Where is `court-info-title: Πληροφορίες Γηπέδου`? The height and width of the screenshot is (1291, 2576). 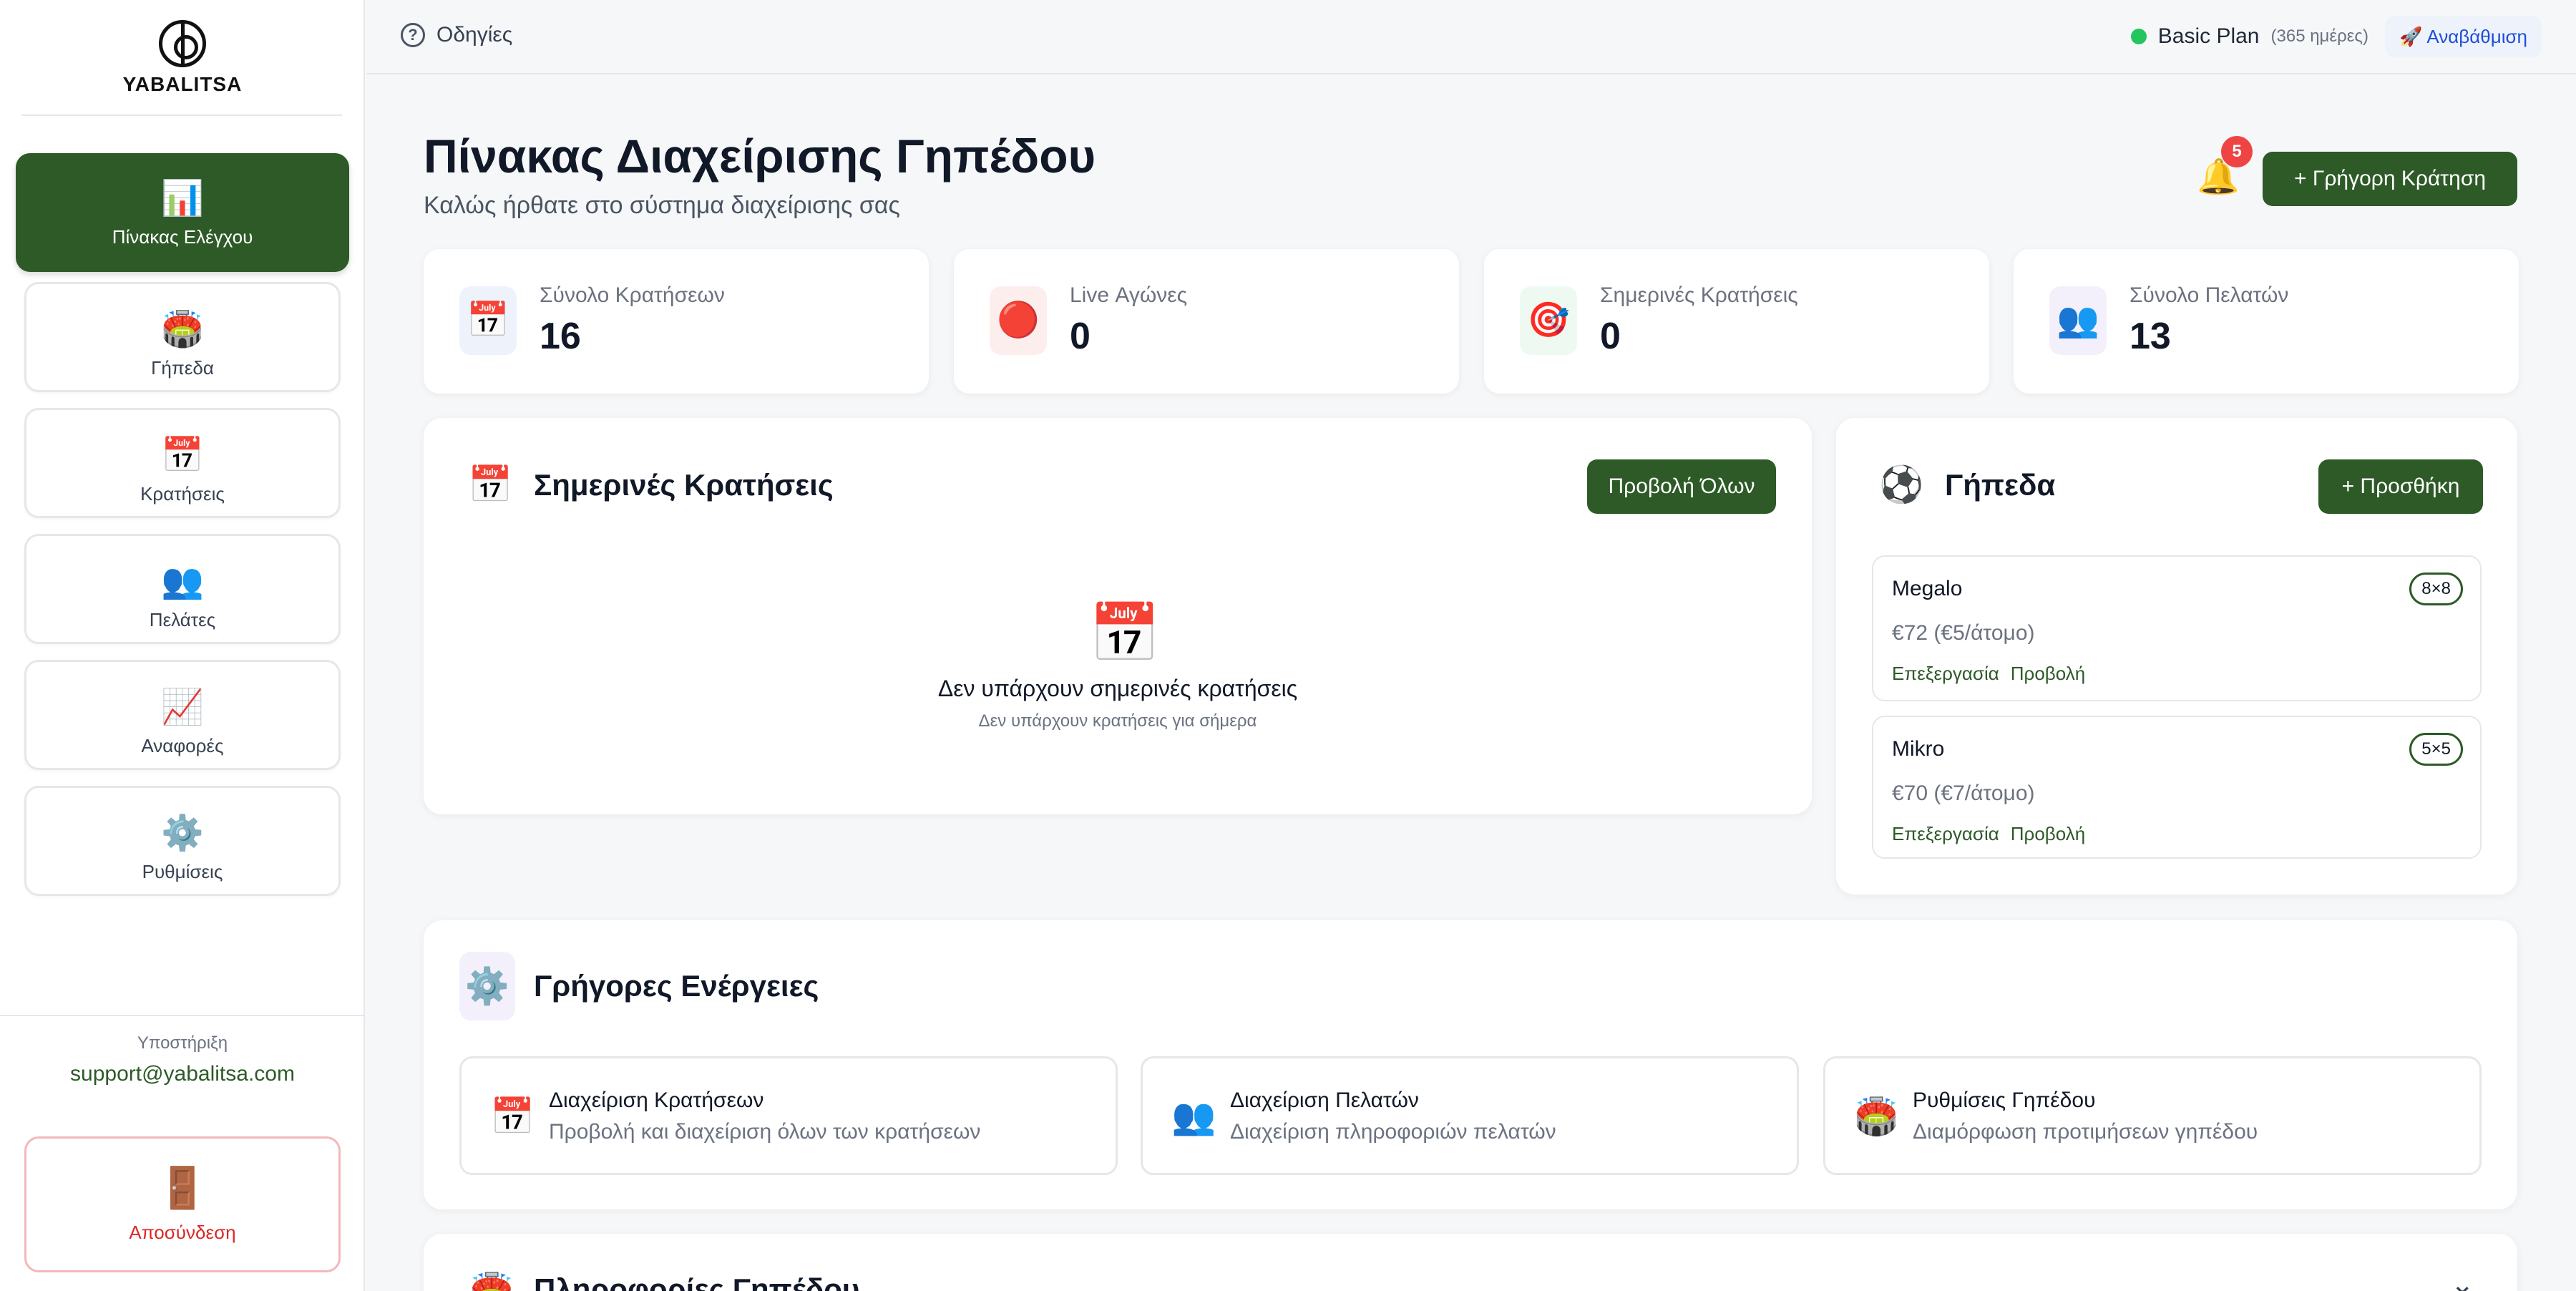 court-info-title: Πληροφορίες Γηπέδου is located at coordinates (697, 1281).